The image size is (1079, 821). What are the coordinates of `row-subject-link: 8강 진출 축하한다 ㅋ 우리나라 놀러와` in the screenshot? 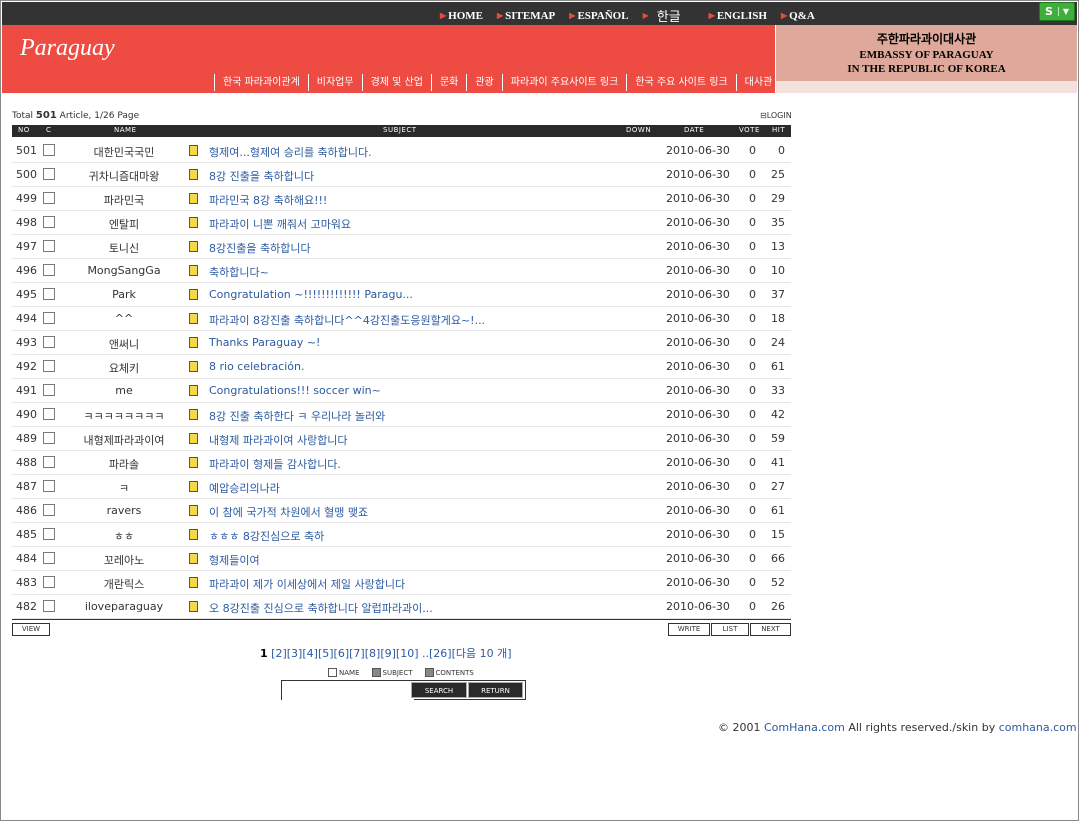 It's located at (297, 416).